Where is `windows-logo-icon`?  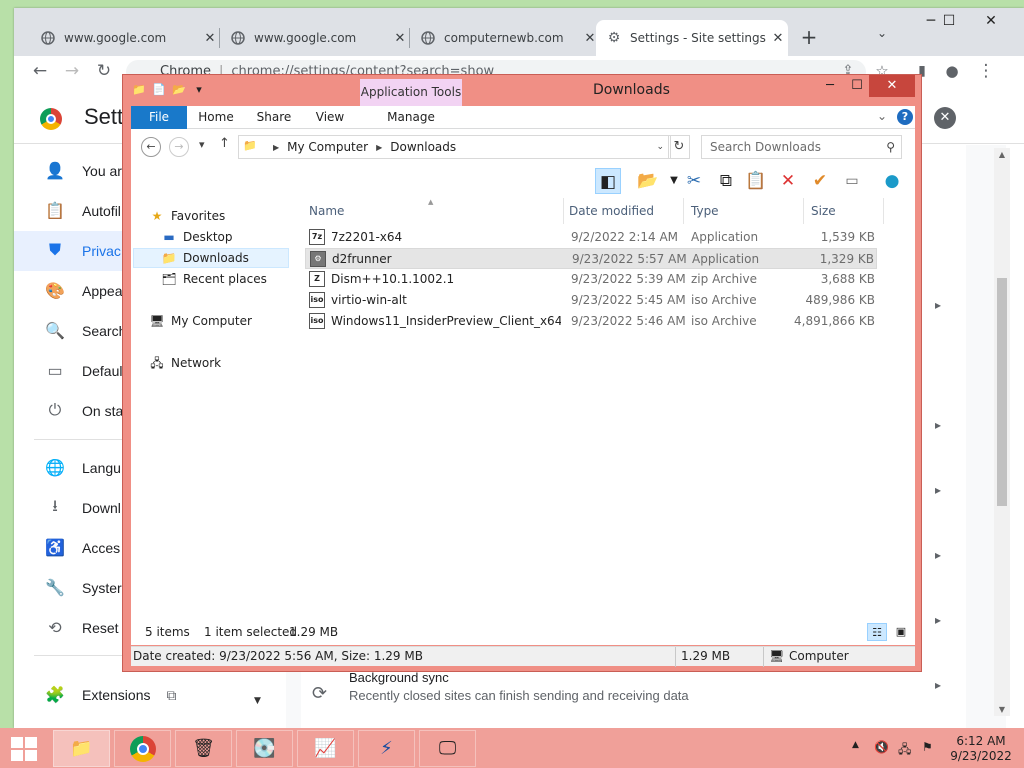 windows-logo-icon is located at coordinates (17, 742).